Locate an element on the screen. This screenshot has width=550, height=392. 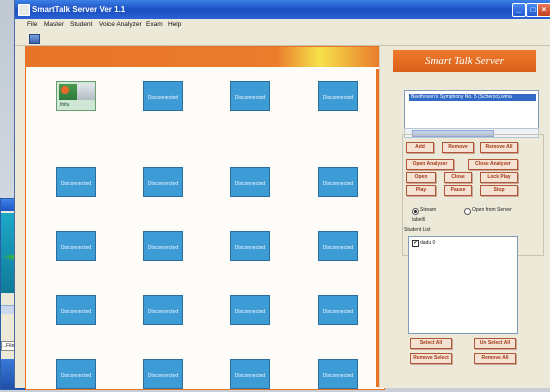
window-title: SmartTalk Server Ver 1.1 is located at coordinates (79, 9).